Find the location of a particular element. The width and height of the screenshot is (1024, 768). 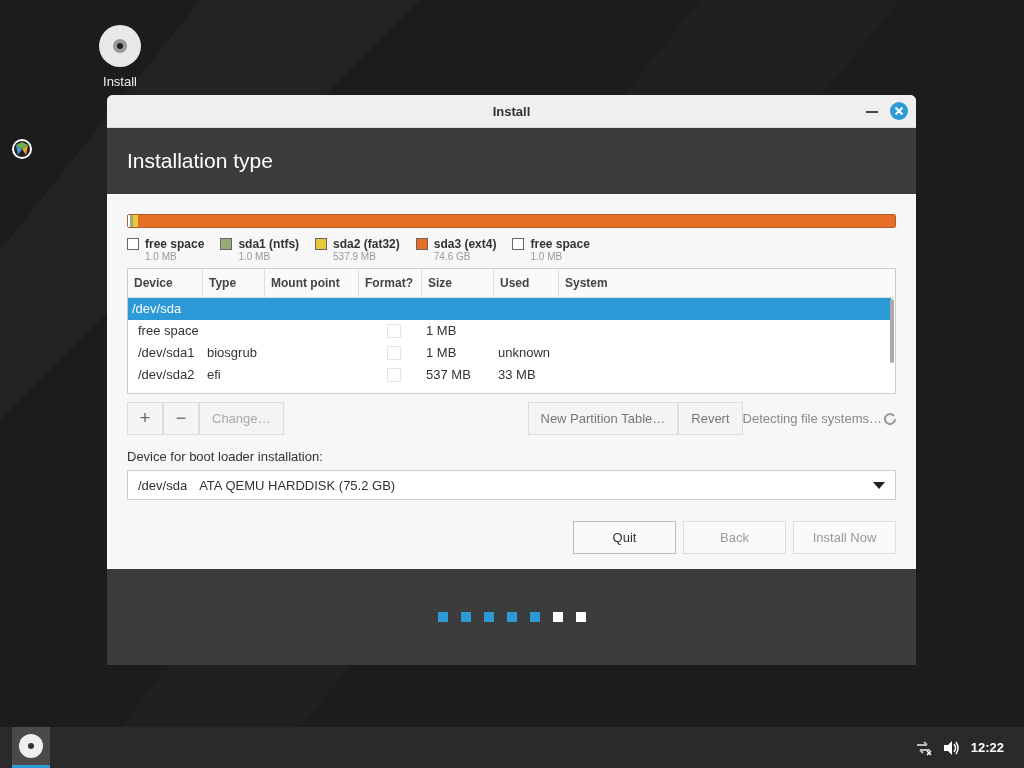

table-cell-text: free space is located at coordinates (169, 331).